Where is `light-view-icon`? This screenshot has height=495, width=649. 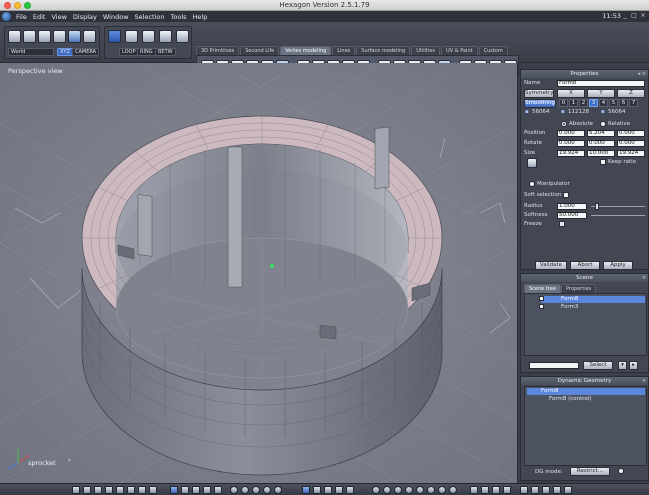
light-view-icon is located at coordinates (485, 490).